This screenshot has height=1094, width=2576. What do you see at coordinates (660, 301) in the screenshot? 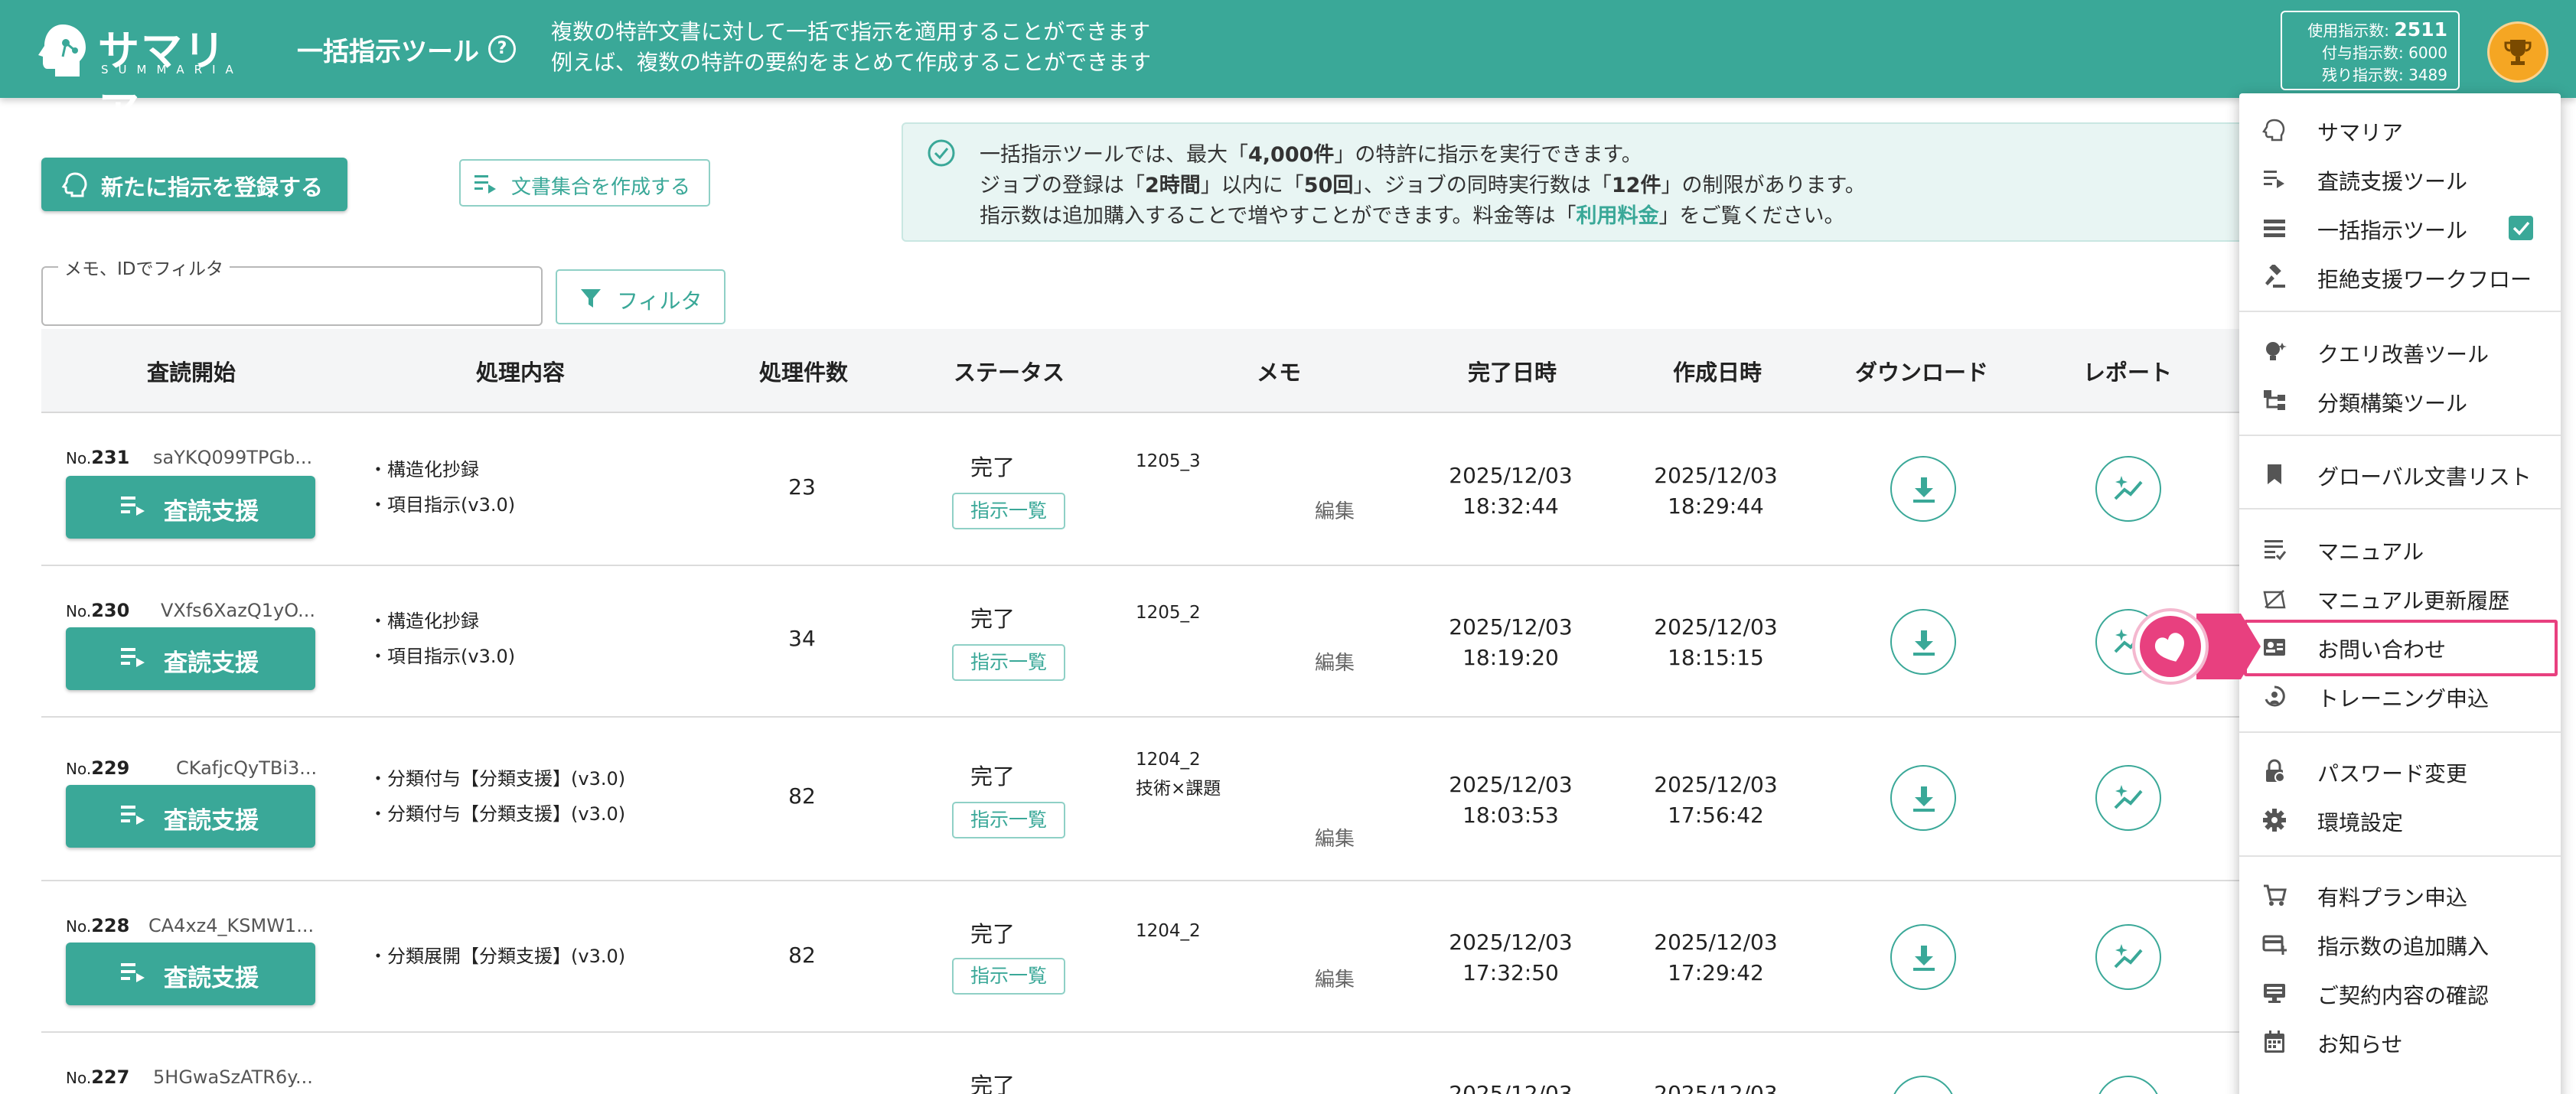
I see `filter-button-label: フィルタ` at bounding box center [660, 301].